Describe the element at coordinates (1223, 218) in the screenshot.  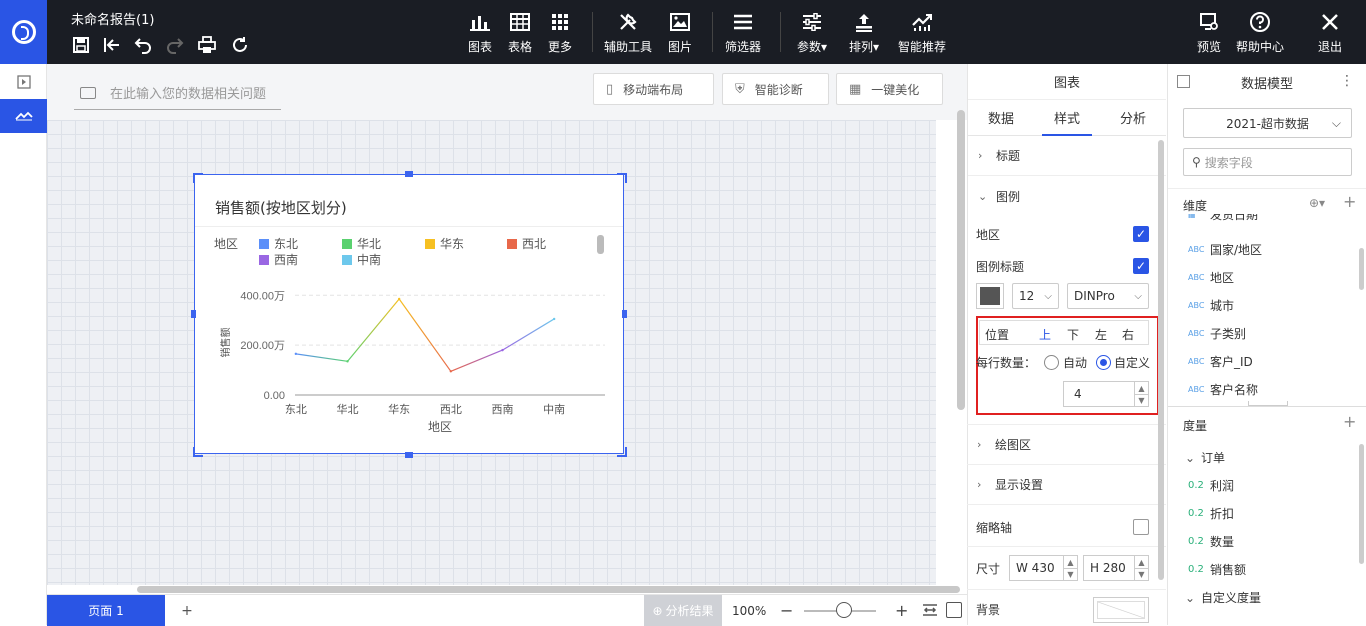
I see `field-item: ▦ 发货日期` at that location.